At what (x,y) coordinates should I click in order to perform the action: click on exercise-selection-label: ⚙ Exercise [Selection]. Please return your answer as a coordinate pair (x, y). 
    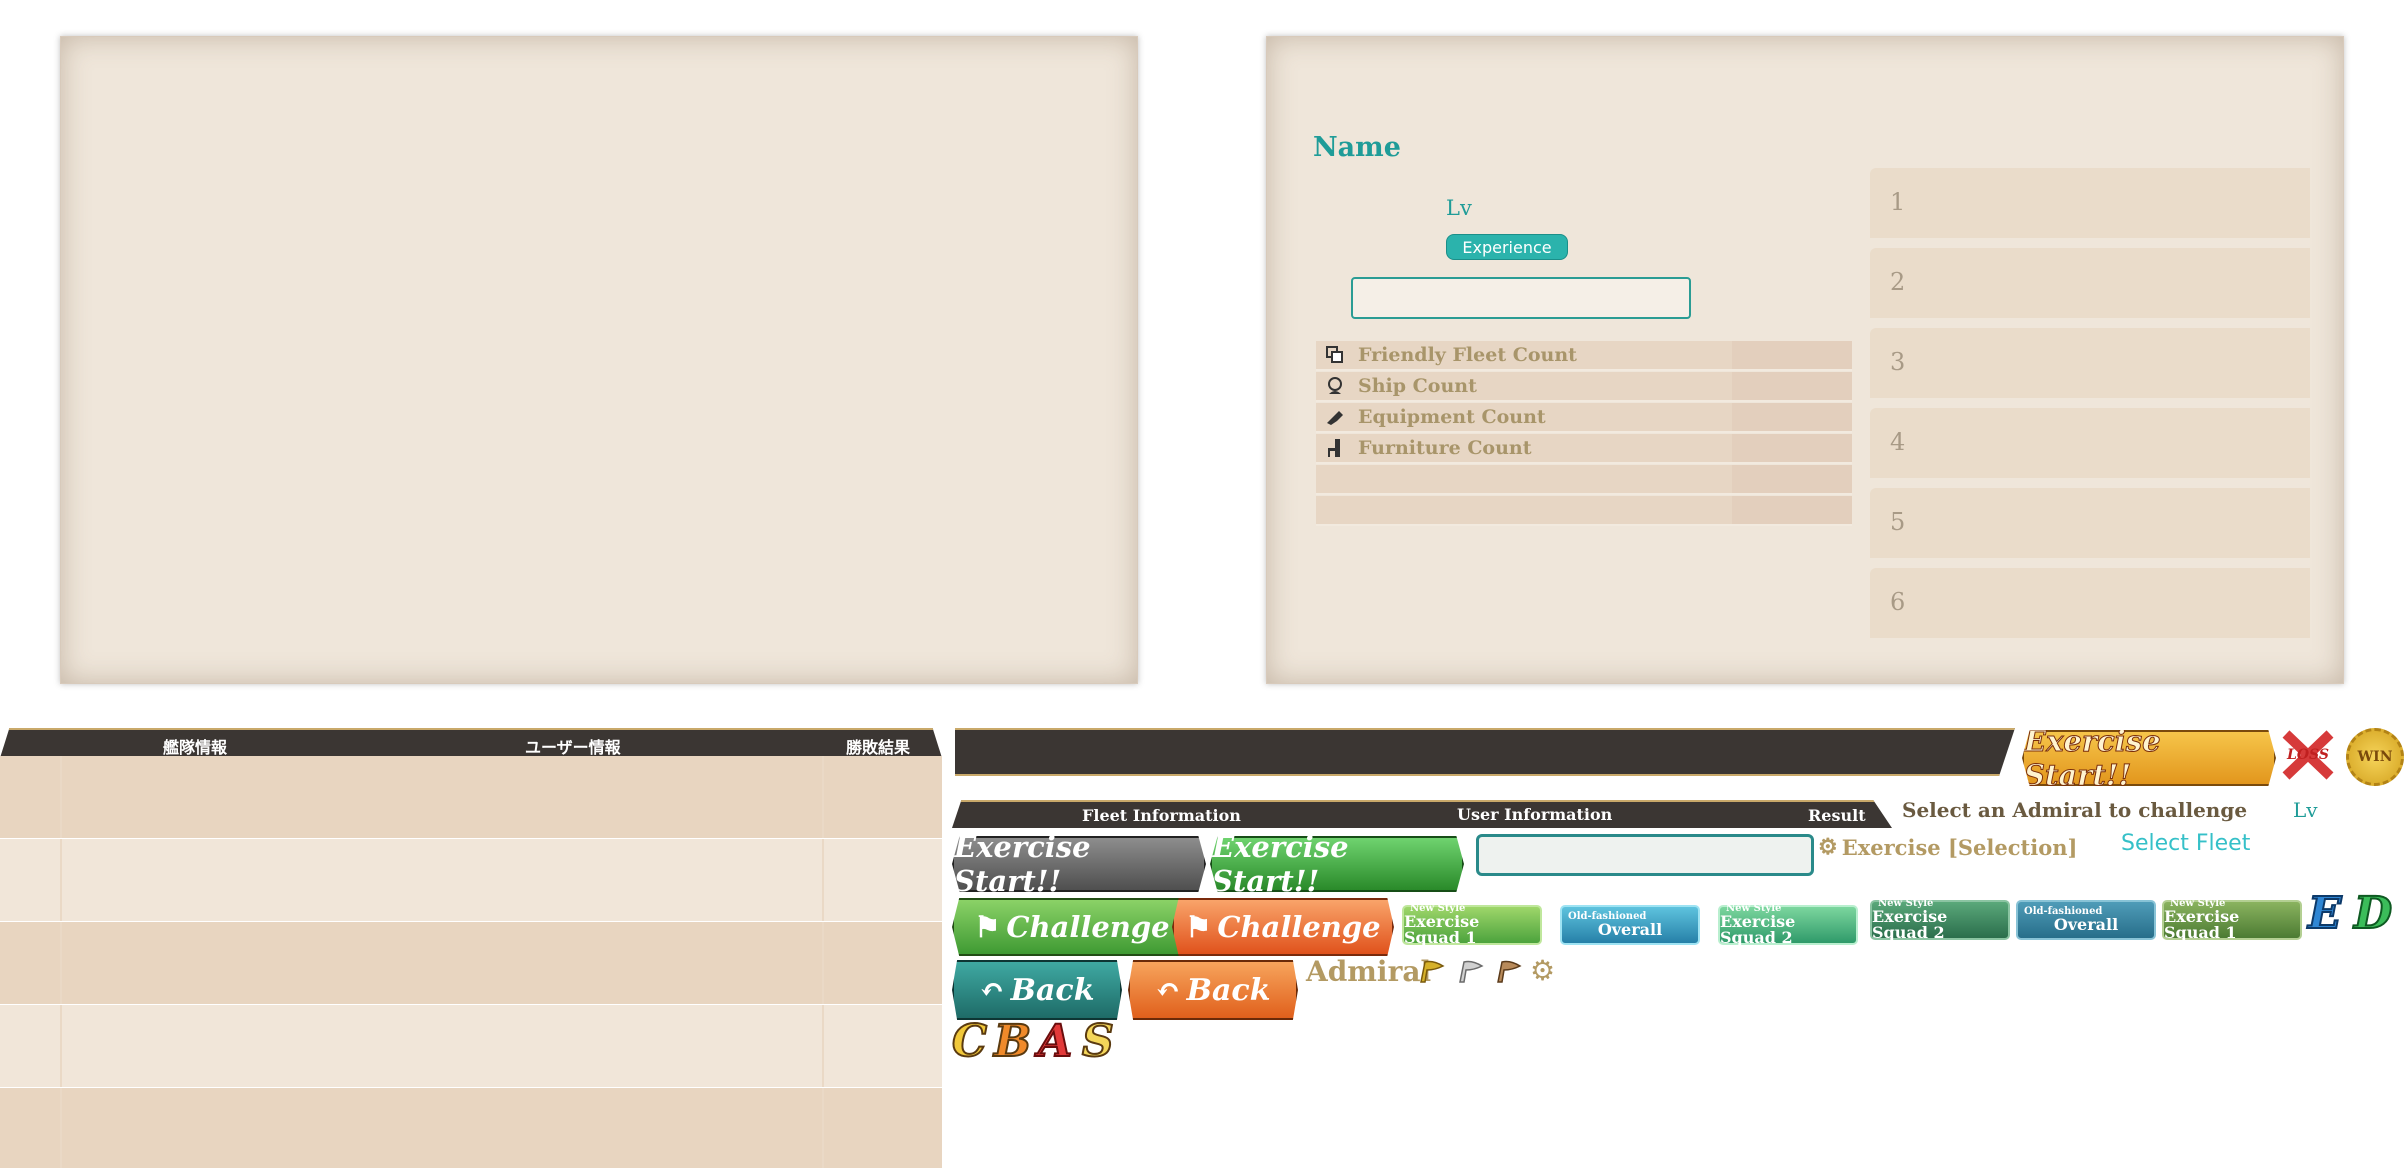
    Looking at the image, I should click on (1947, 847).